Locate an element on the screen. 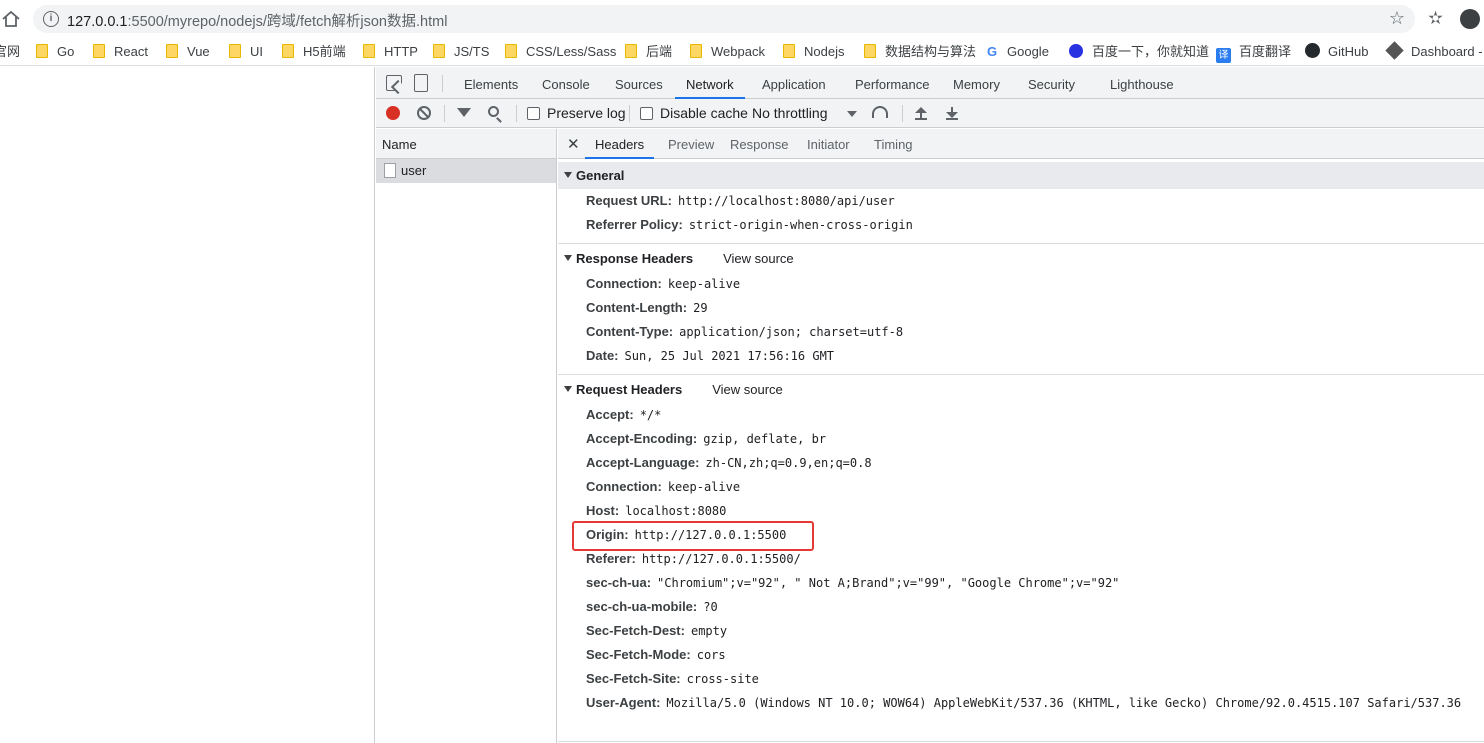 The image size is (1484, 743). bookmark-label: HTTP is located at coordinates (401, 51).